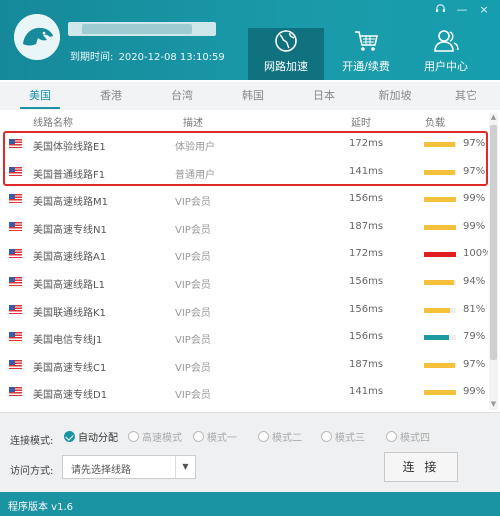  What do you see at coordinates (244, 365) in the screenshot?
I see `line-row: 美国高速专线C1 VIP会员 187ms 97%` at bounding box center [244, 365].